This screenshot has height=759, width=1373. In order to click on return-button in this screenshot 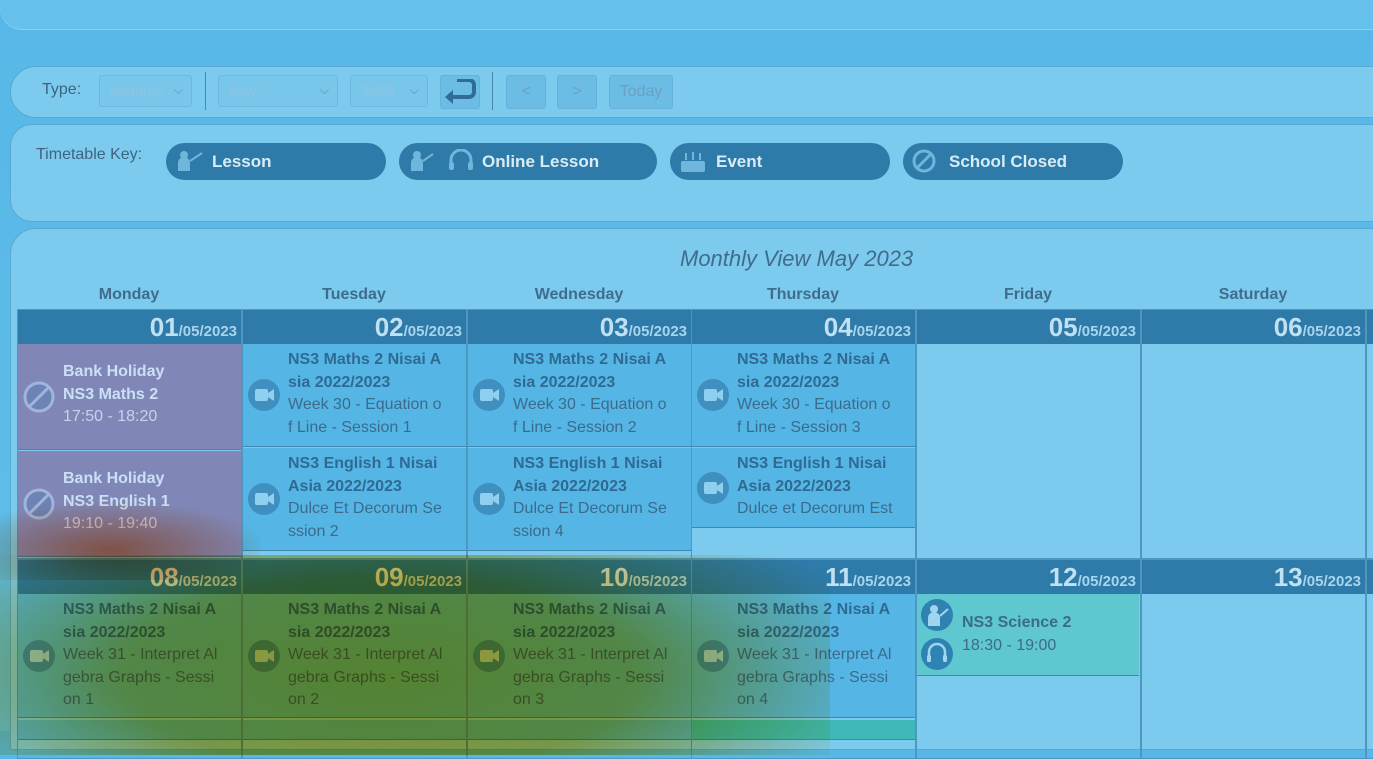, I will do `click(460, 92)`.